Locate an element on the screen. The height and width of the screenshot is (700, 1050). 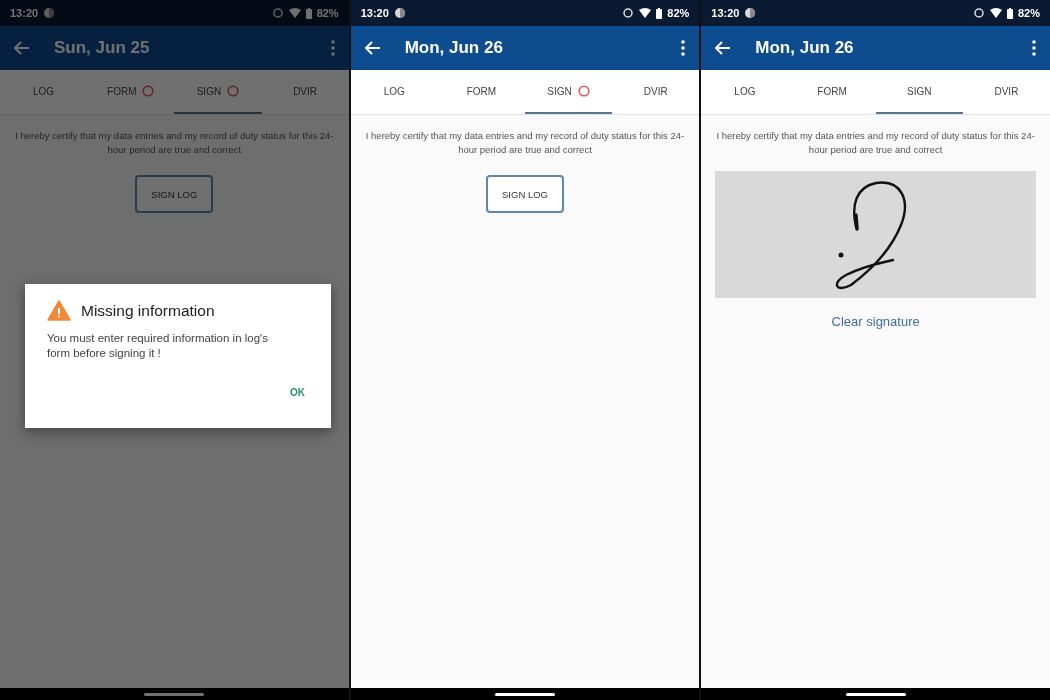
clear-signature-link: Clear signature is located at coordinates (875, 321).